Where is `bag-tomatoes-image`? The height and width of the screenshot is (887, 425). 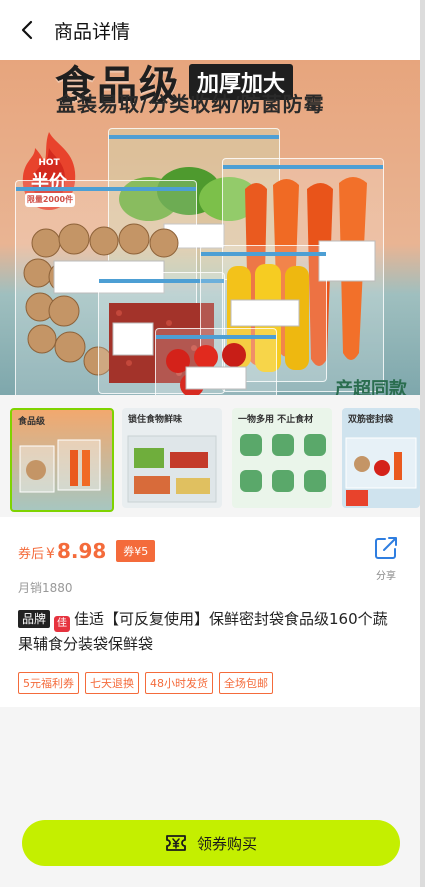 bag-tomatoes-image is located at coordinates (216, 361).